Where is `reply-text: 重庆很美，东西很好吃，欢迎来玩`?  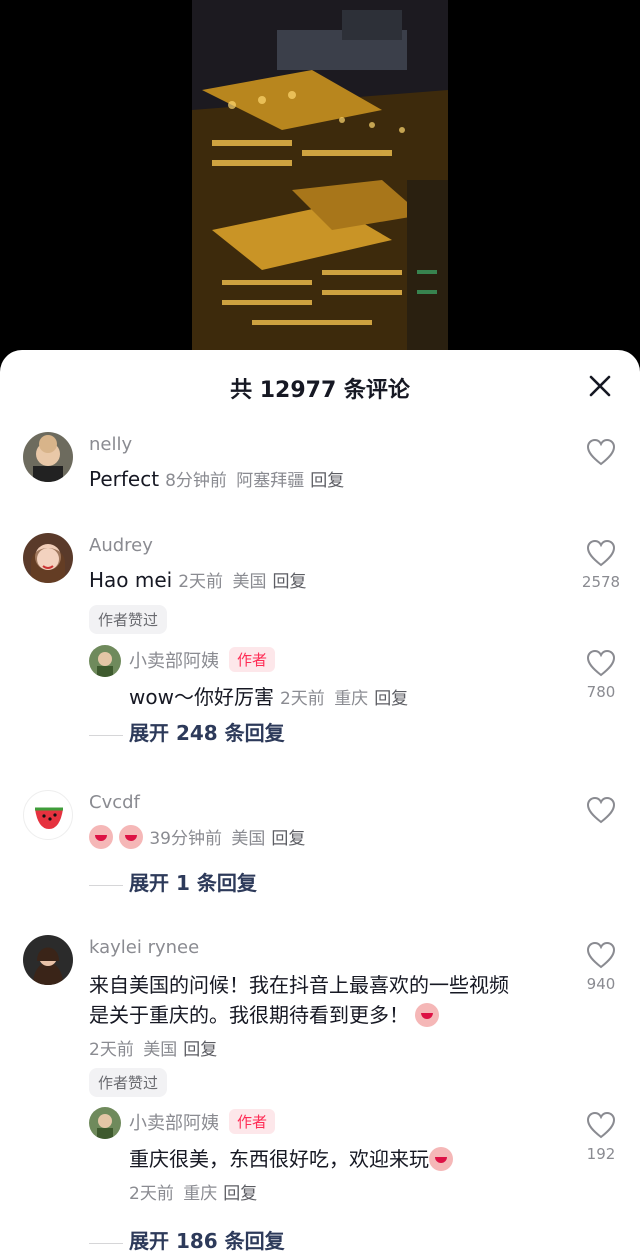
reply-text: 重庆很美，东西很好吃，欢迎来玩 is located at coordinates (279, 1159).